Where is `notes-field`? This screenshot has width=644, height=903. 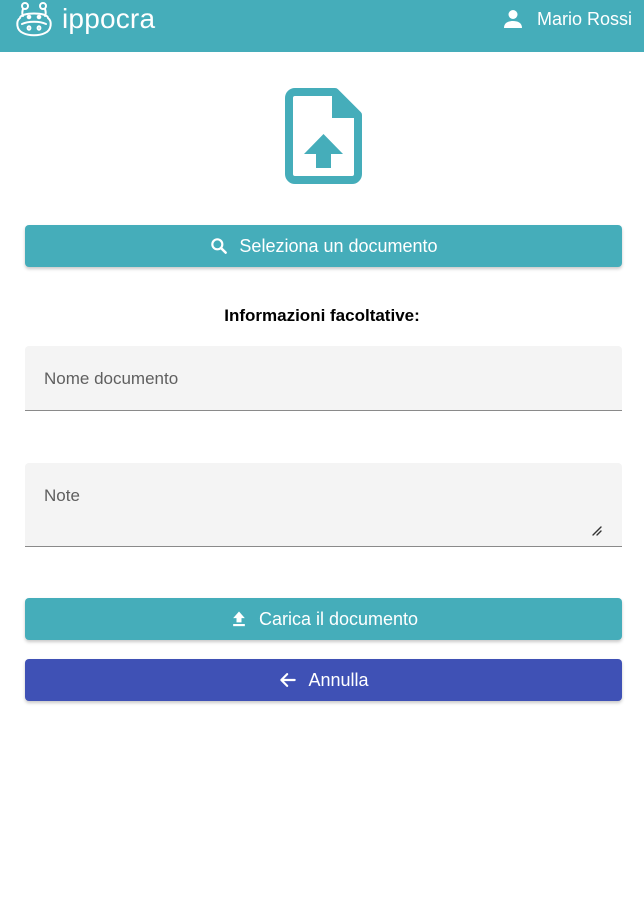 notes-field is located at coordinates (323, 505).